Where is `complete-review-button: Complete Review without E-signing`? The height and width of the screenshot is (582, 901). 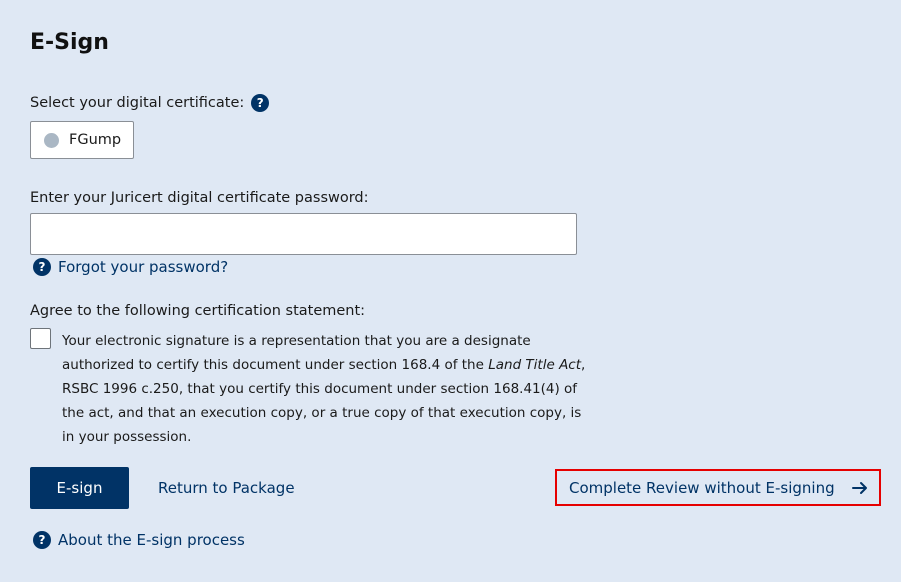
complete-review-button: Complete Review without E-signing is located at coordinates (718, 487).